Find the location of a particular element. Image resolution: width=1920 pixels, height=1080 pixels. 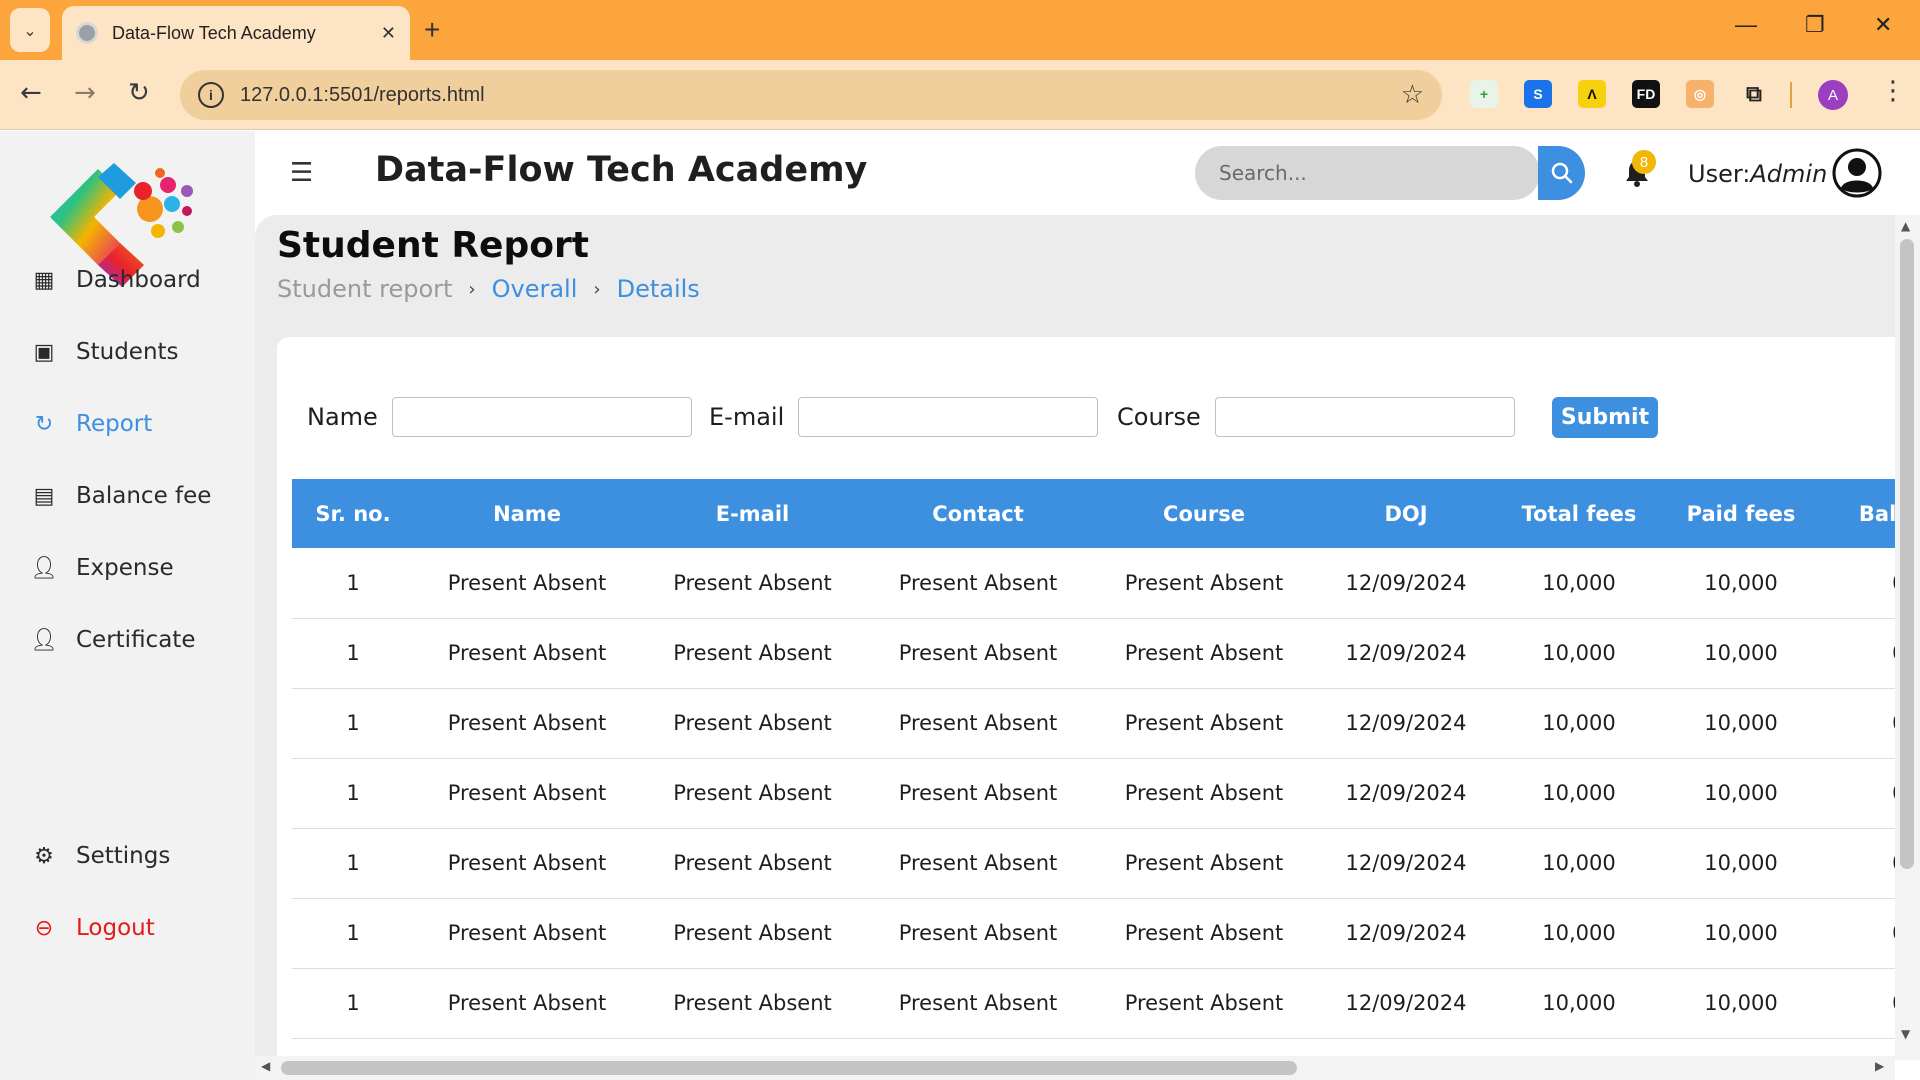

extension-plus-icon: + is located at coordinates (1484, 94).